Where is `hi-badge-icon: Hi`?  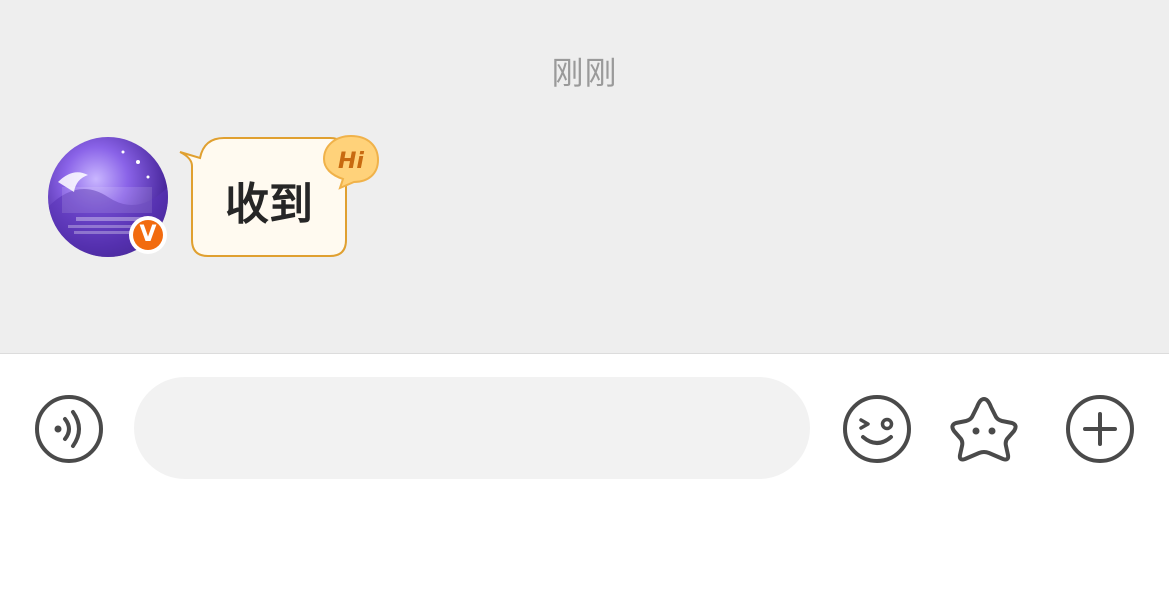
hi-badge-icon: Hi is located at coordinates (351, 162).